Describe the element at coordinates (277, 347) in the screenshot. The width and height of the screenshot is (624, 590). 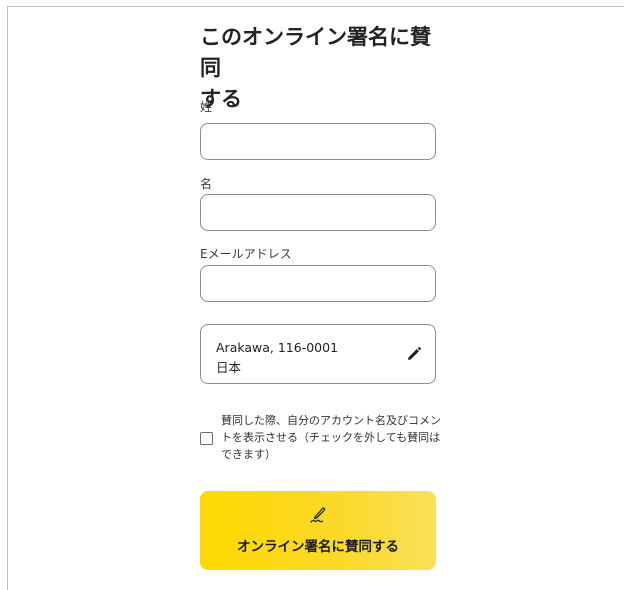
I see `location-city-postcode: Arakawa, 116-0001` at that location.